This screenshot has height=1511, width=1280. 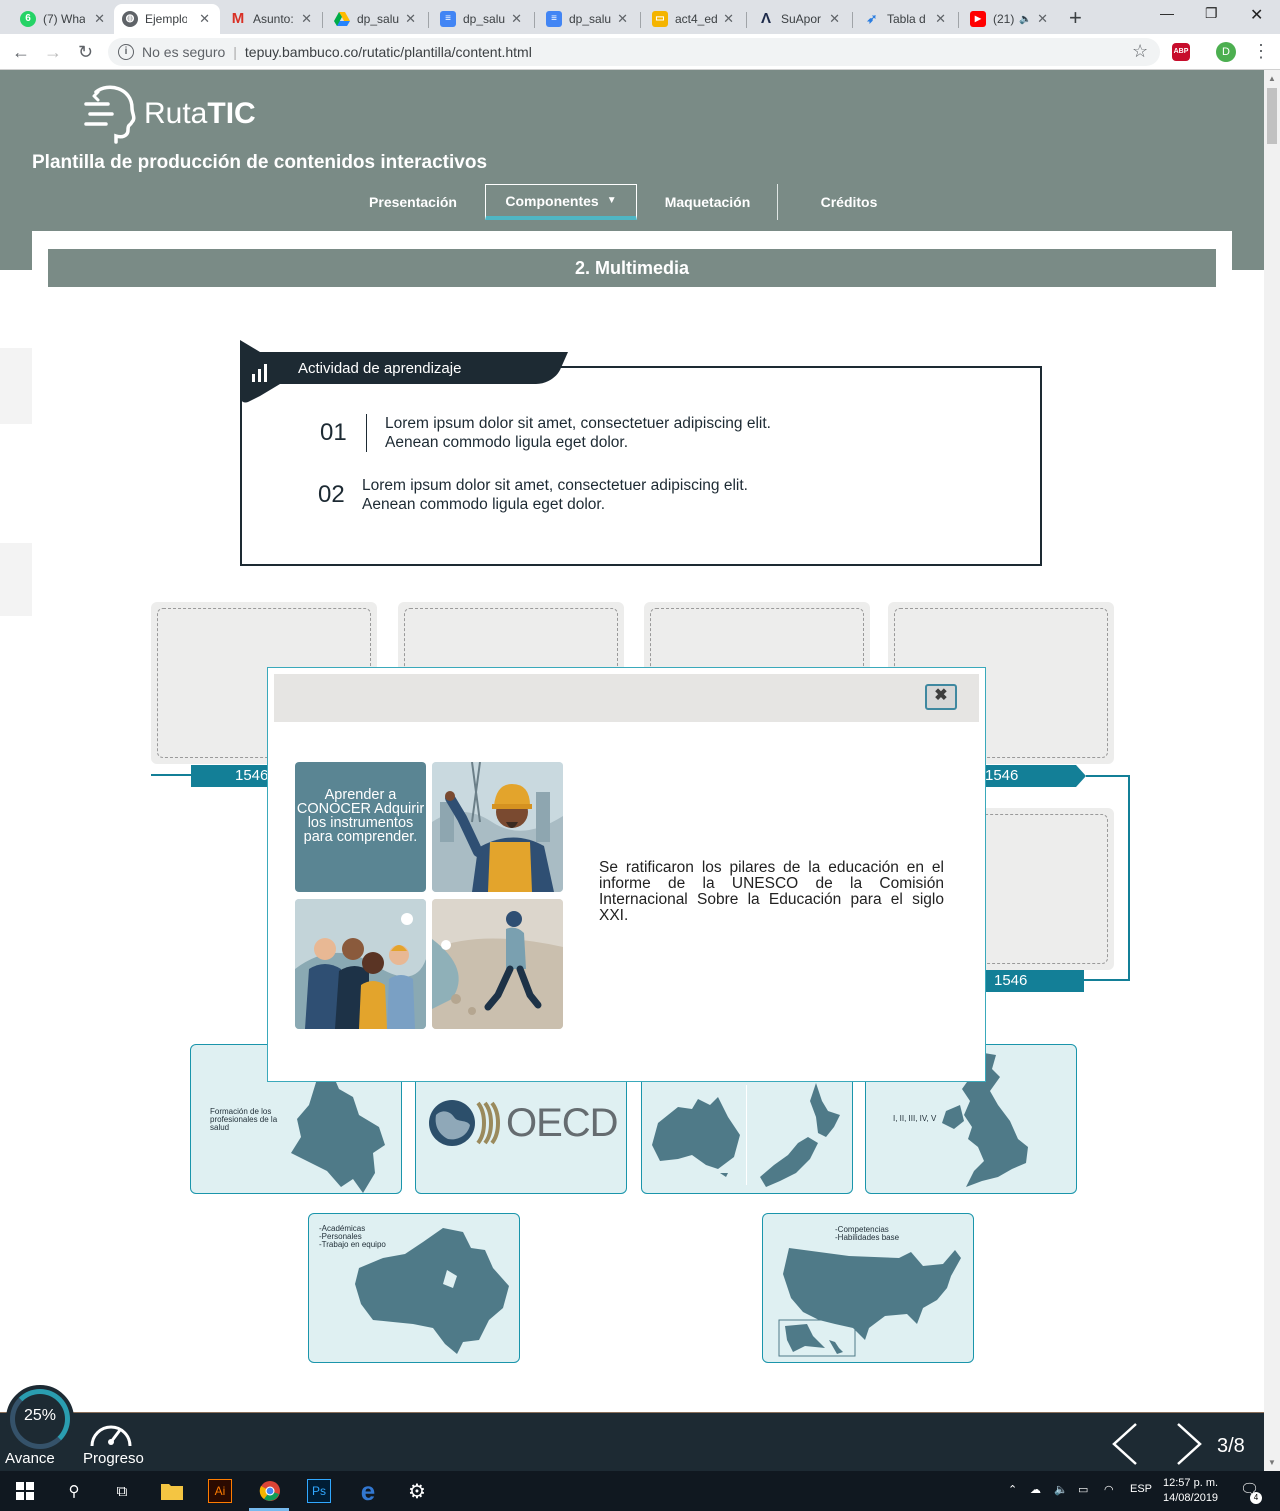 I want to click on canada-map-icon, so click(x=432, y=1291).